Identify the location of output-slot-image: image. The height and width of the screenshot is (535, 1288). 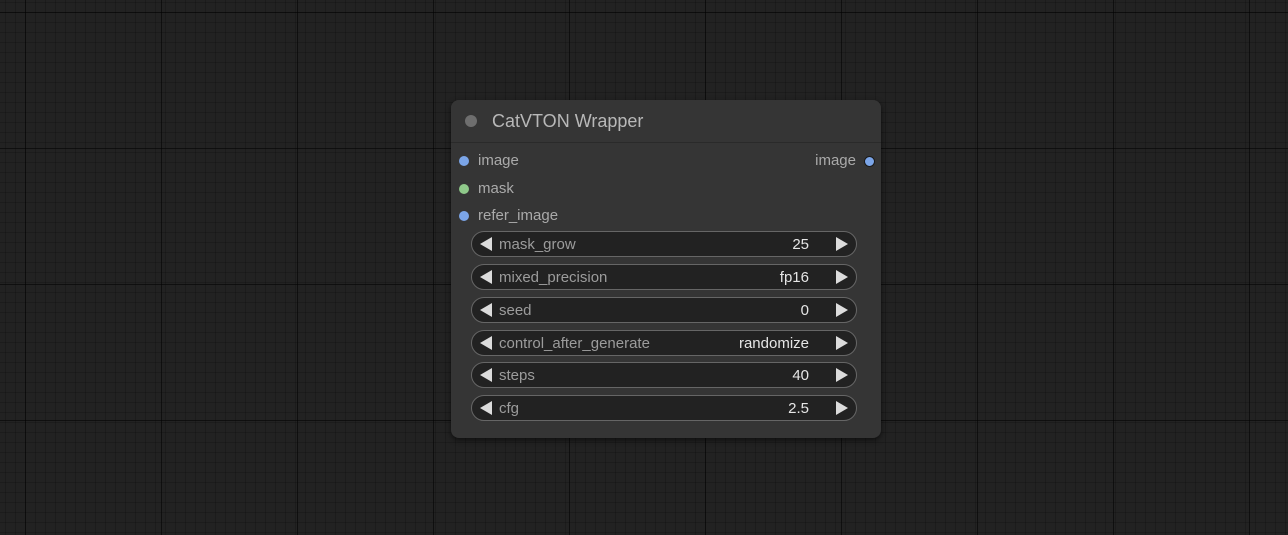
(835, 161).